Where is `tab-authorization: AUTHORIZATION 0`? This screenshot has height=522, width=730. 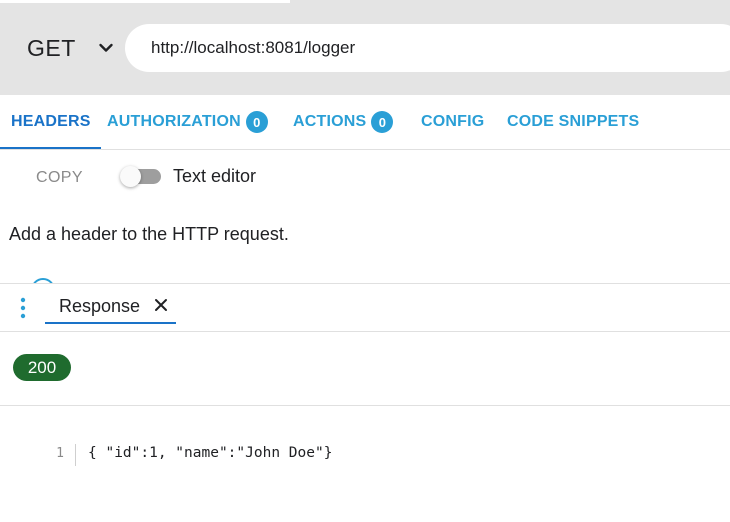
tab-authorization: AUTHORIZATION 0 is located at coordinates (187, 122).